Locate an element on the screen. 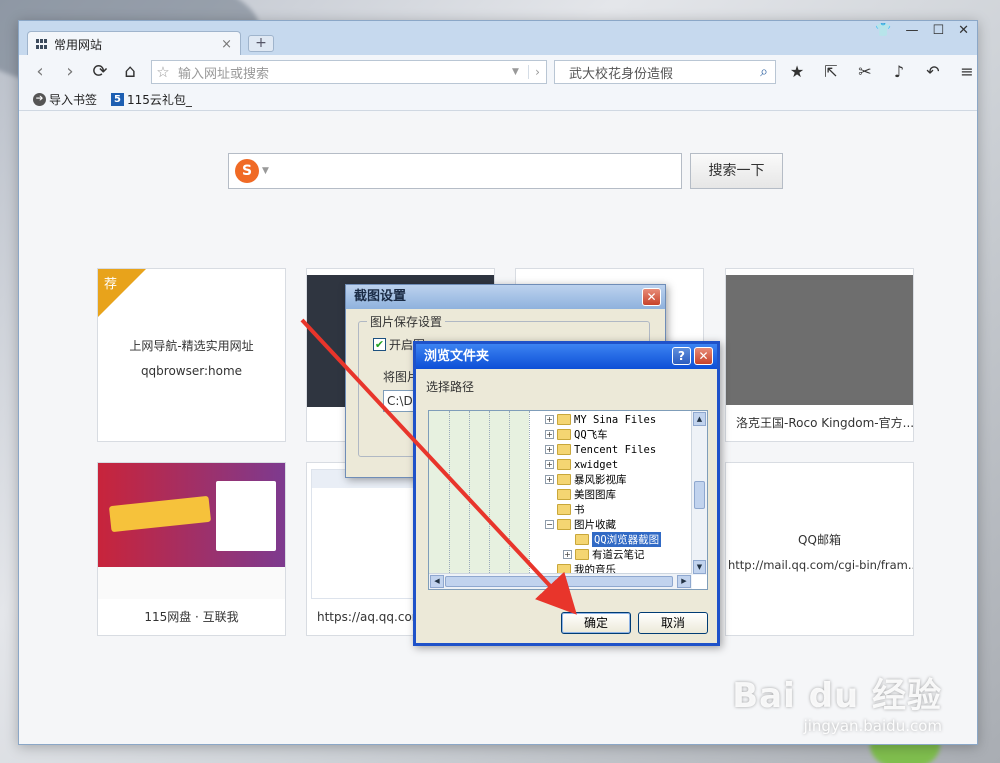 The height and width of the screenshot is (763, 1000). maximize-button: ☐ is located at coordinates (938, 30).